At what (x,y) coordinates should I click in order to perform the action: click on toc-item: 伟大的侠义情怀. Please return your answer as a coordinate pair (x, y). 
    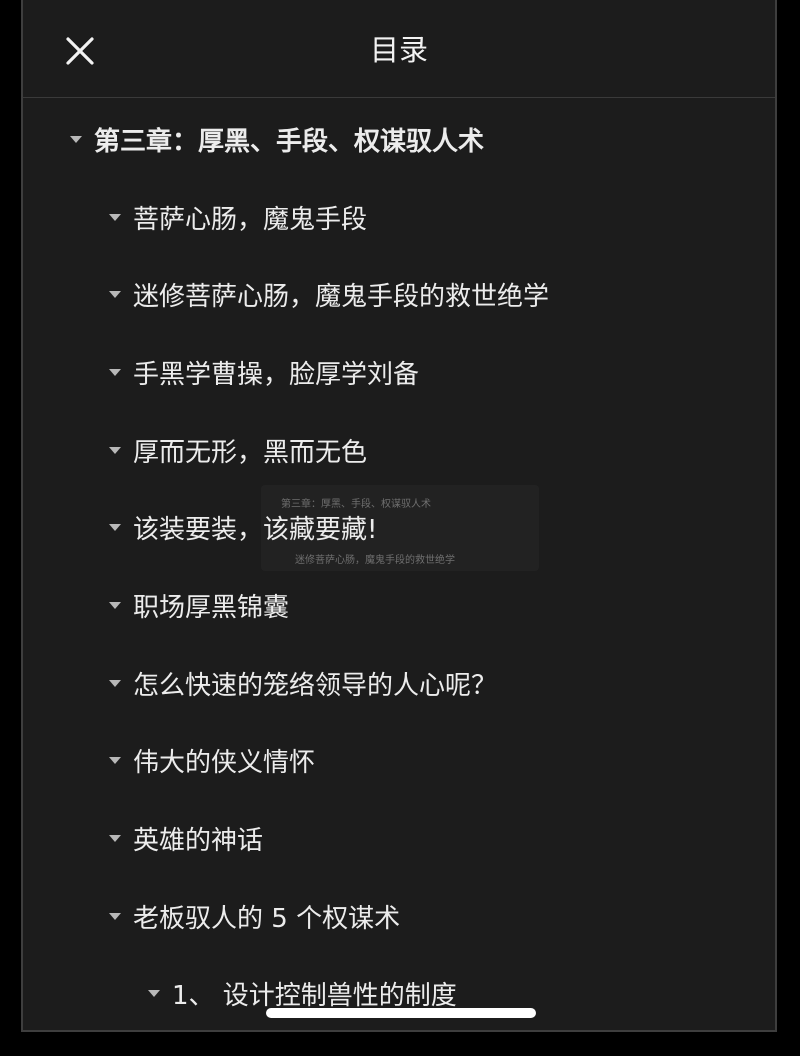
    Looking at the image, I should click on (212, 760).